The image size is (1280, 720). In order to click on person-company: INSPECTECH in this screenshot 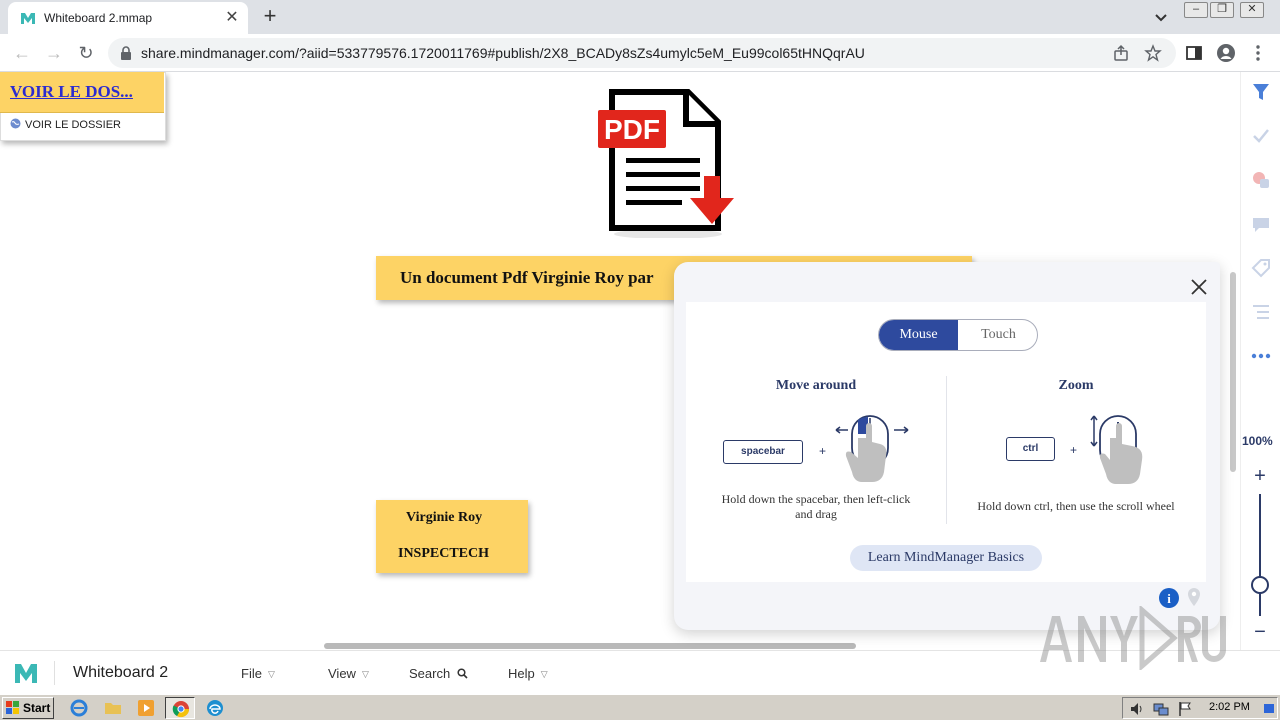, I will do `click(444, 553)`.